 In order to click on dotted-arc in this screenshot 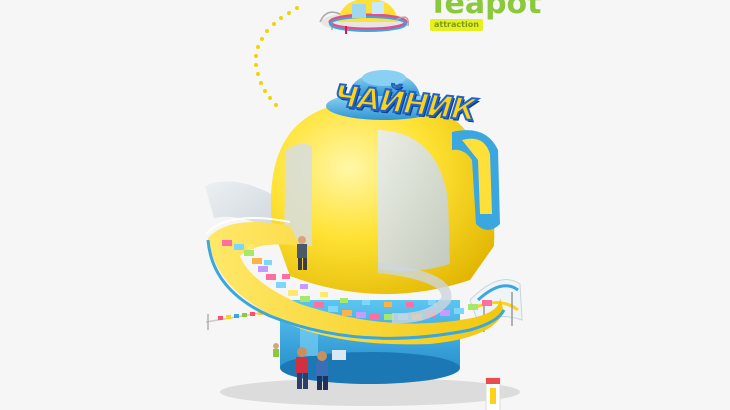, I will do `click(276, 56)`.